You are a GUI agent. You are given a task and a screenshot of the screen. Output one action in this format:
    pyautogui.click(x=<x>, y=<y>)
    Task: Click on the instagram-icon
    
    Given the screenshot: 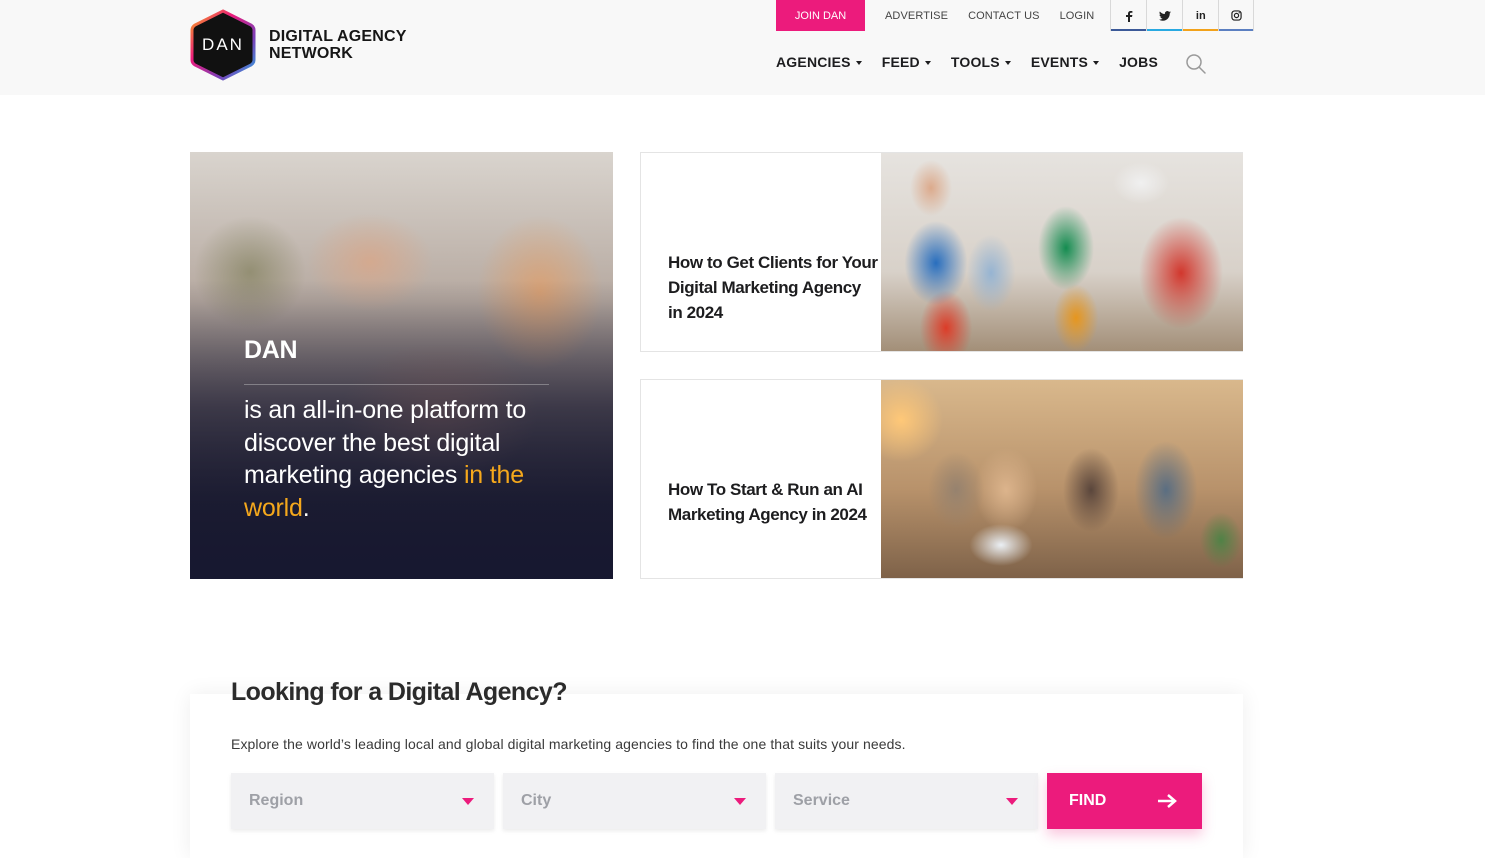 What is the action you would take?
    pyautogui.click(x=1236, y=15)
    